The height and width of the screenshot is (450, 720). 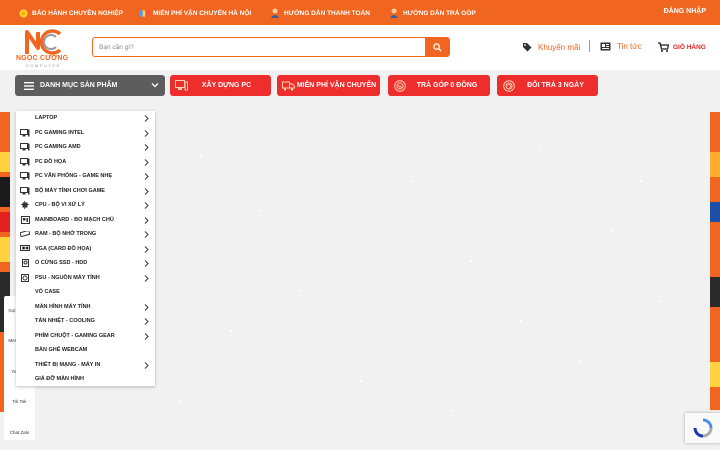 What do you see at coordinates (85, 162) in the screenshot?
I see `menu-item-pc-do-hoa: PC ĐỒ HỌA` at bounding box center [85, 162].